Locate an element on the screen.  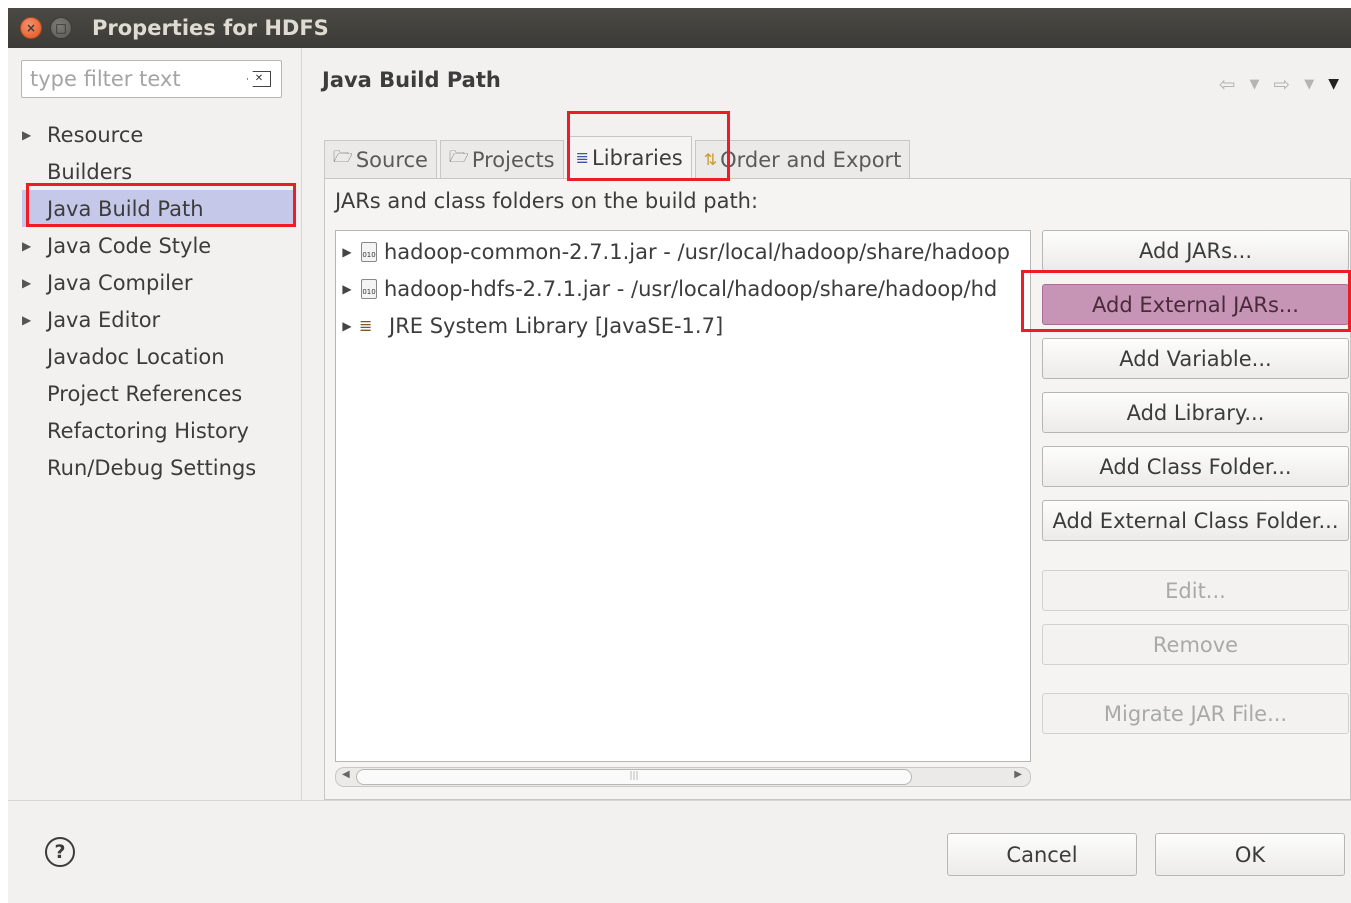
minimize-icon: □ is located at coordinates (61, 28).